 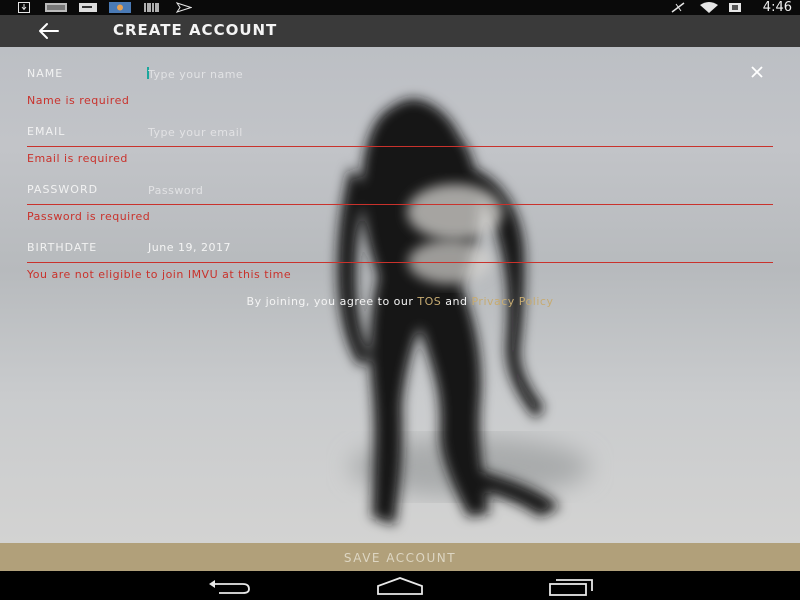 What do you see at coordinates (400, 262) in the screenshot?
I see `birthdate-underline` at bounding box center [400, 262].